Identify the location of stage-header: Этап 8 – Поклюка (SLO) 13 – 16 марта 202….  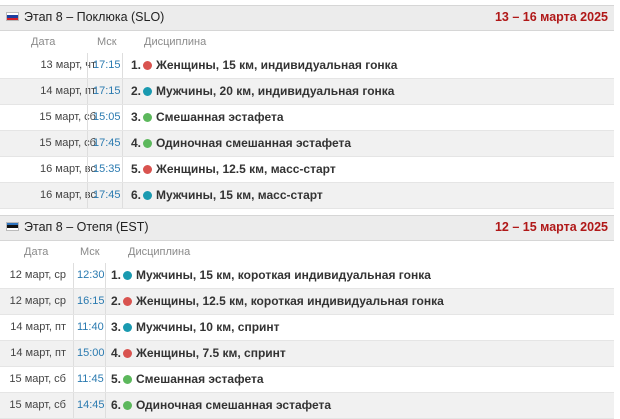
(307, 18).